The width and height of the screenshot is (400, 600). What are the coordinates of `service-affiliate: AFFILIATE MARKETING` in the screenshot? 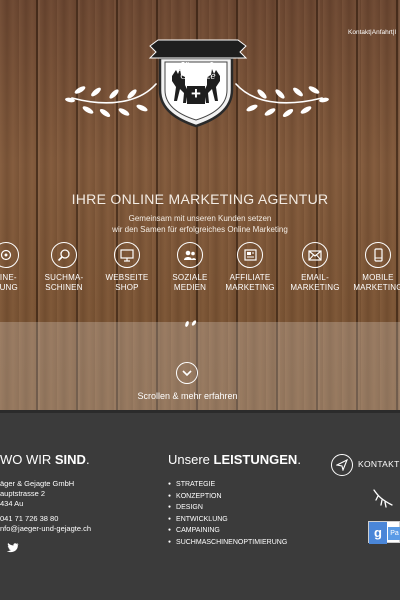 It's located at (250, 267).